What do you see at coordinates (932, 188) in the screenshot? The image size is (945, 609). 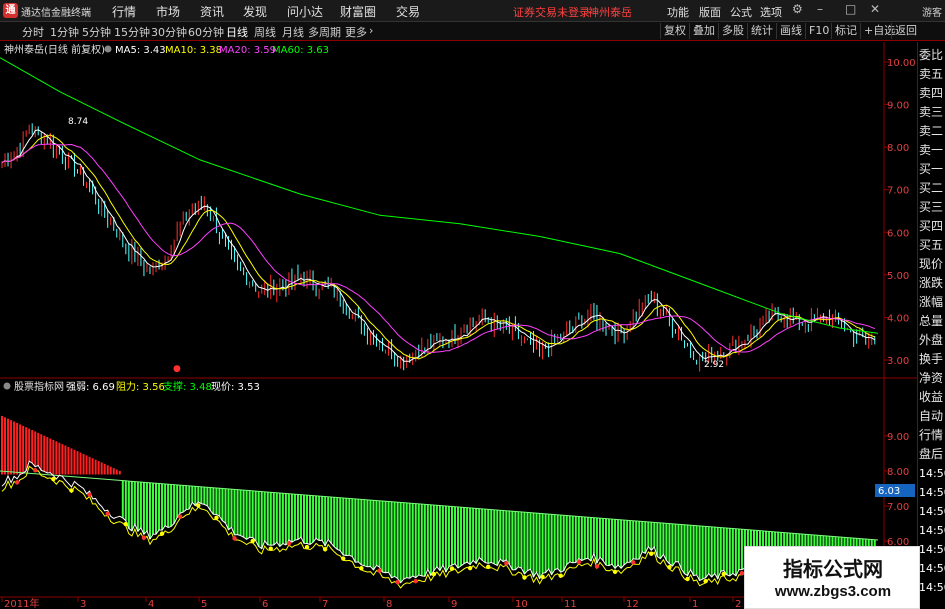 I see `side-panel-item: 买二` at bounding box center [932, 188].